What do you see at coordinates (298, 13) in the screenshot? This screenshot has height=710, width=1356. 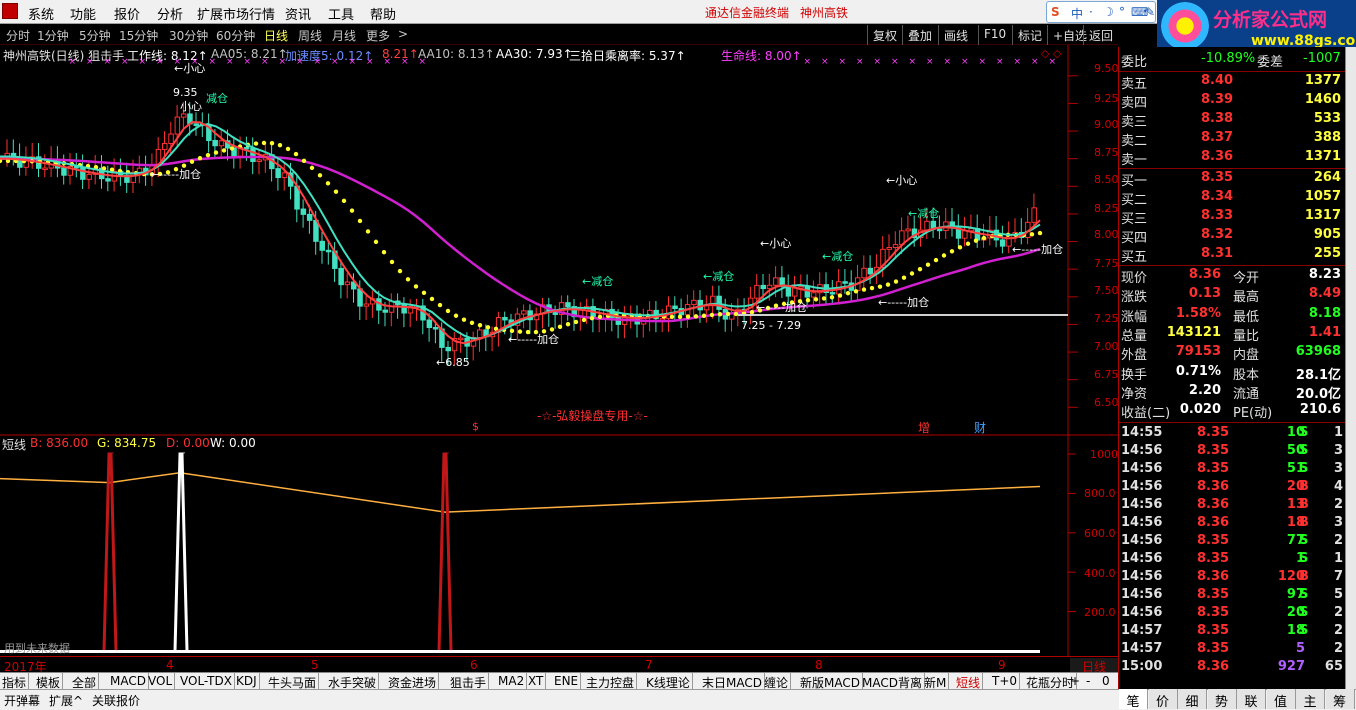 I see `menu-item-news: 资讯` at bounding box center [298, 13].